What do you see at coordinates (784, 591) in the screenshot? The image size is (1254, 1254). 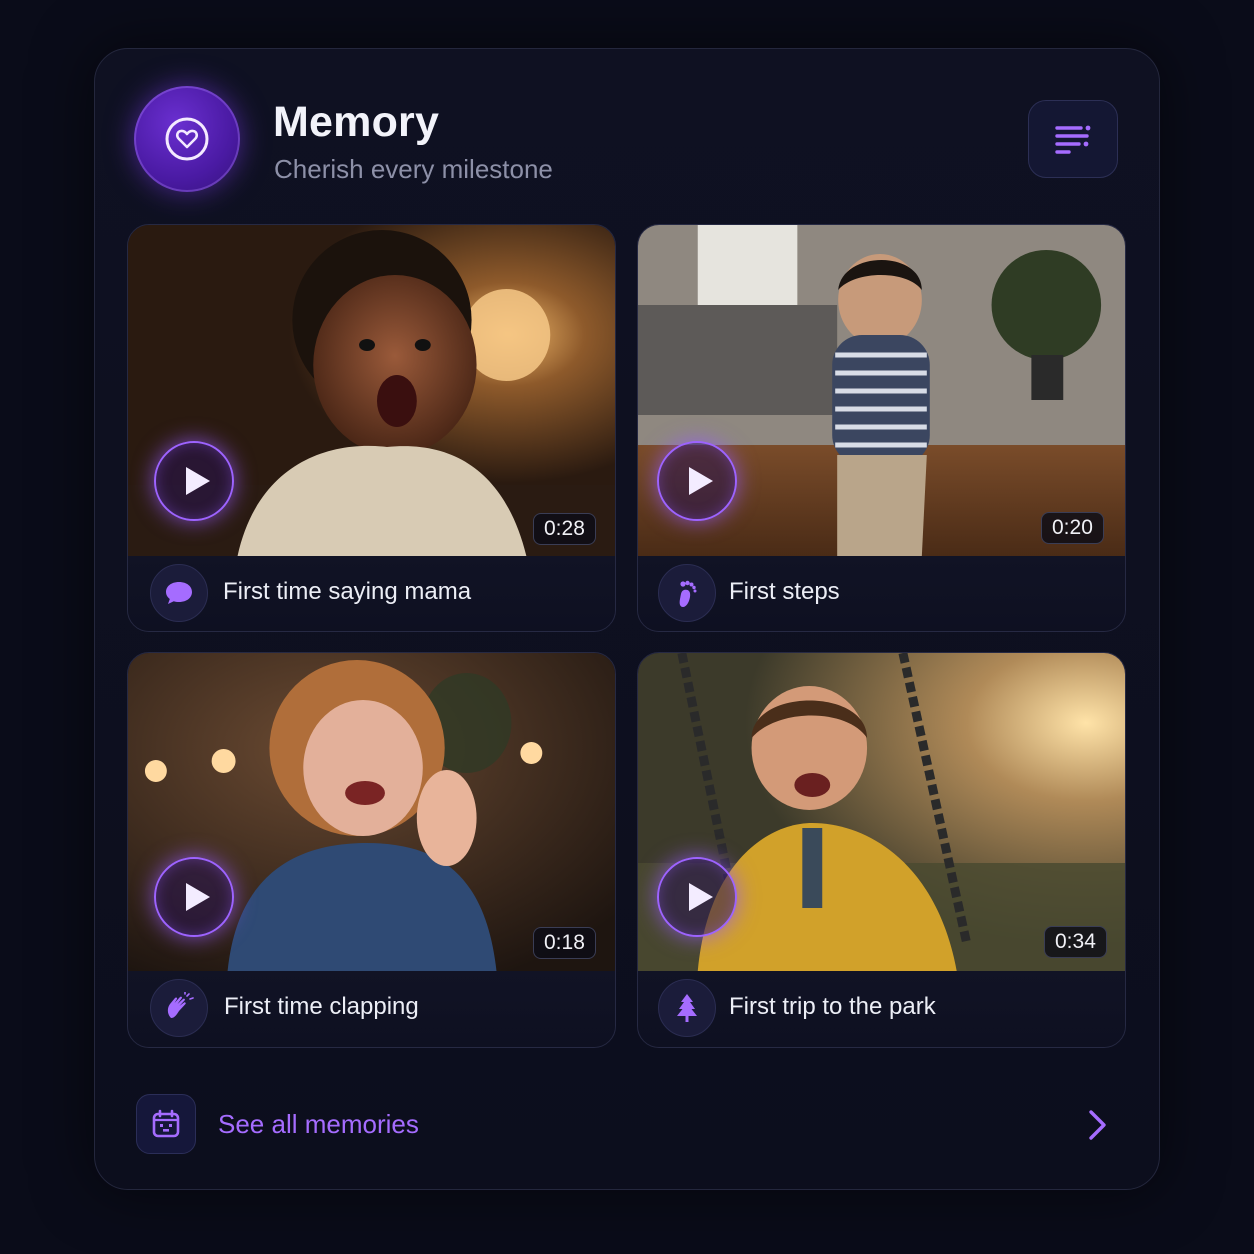 I see `memory-title: First steps` at bounding box center [784, 591].